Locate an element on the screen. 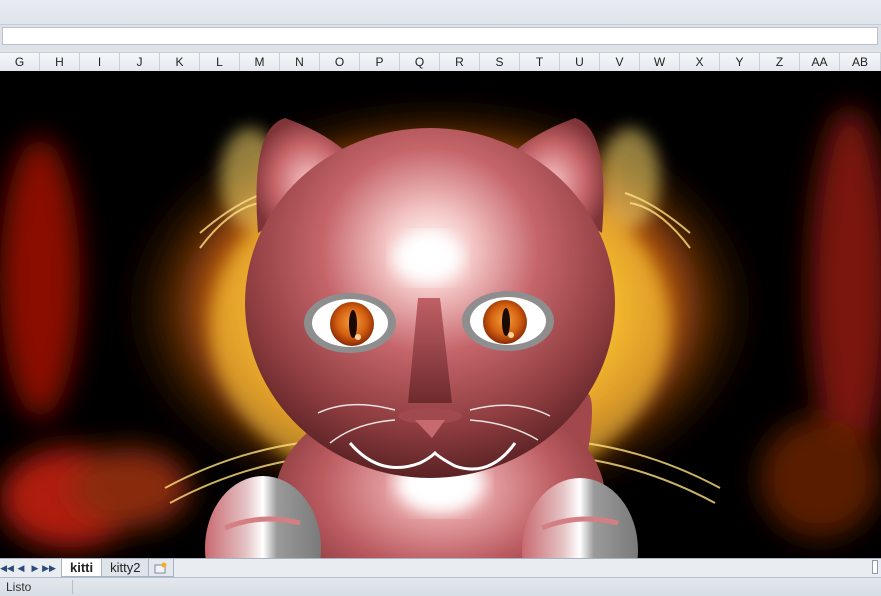 This screenshot has height=596, width=881. column-header-l: L is located at coordinates (220, 62).